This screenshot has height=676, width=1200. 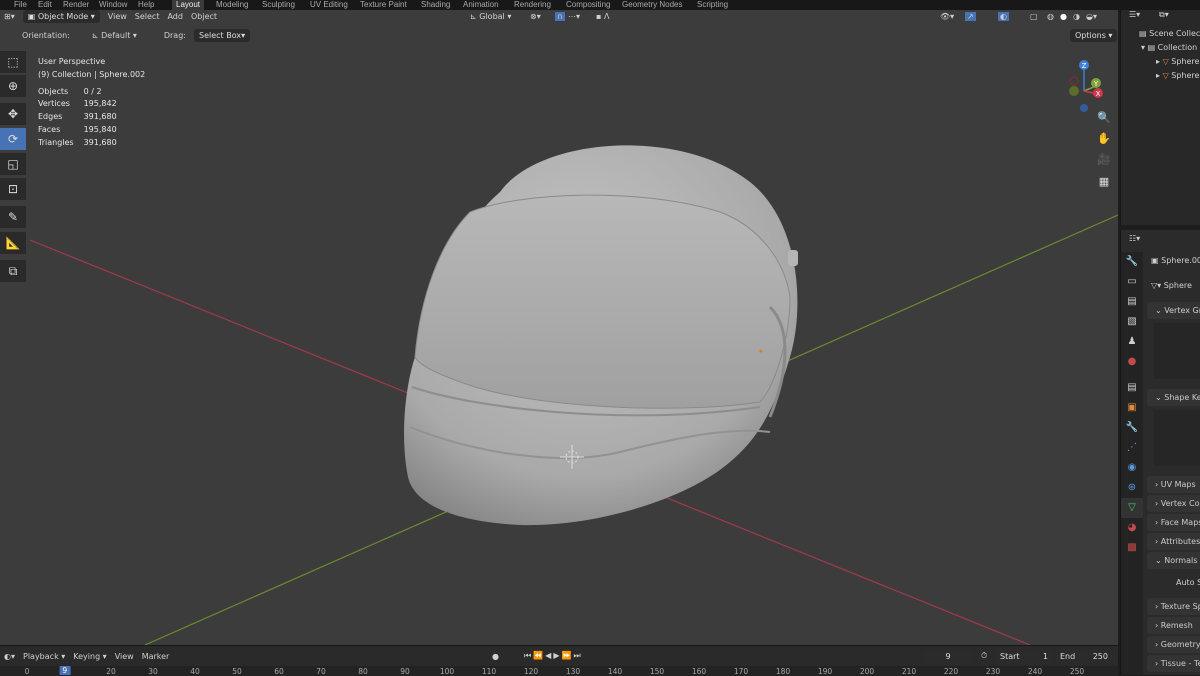 What do you see at coordinates (1173, 644) in the screenshot?
I see `panel-geometry-data: › Geometry Data` at bounding box center [1173, 644].